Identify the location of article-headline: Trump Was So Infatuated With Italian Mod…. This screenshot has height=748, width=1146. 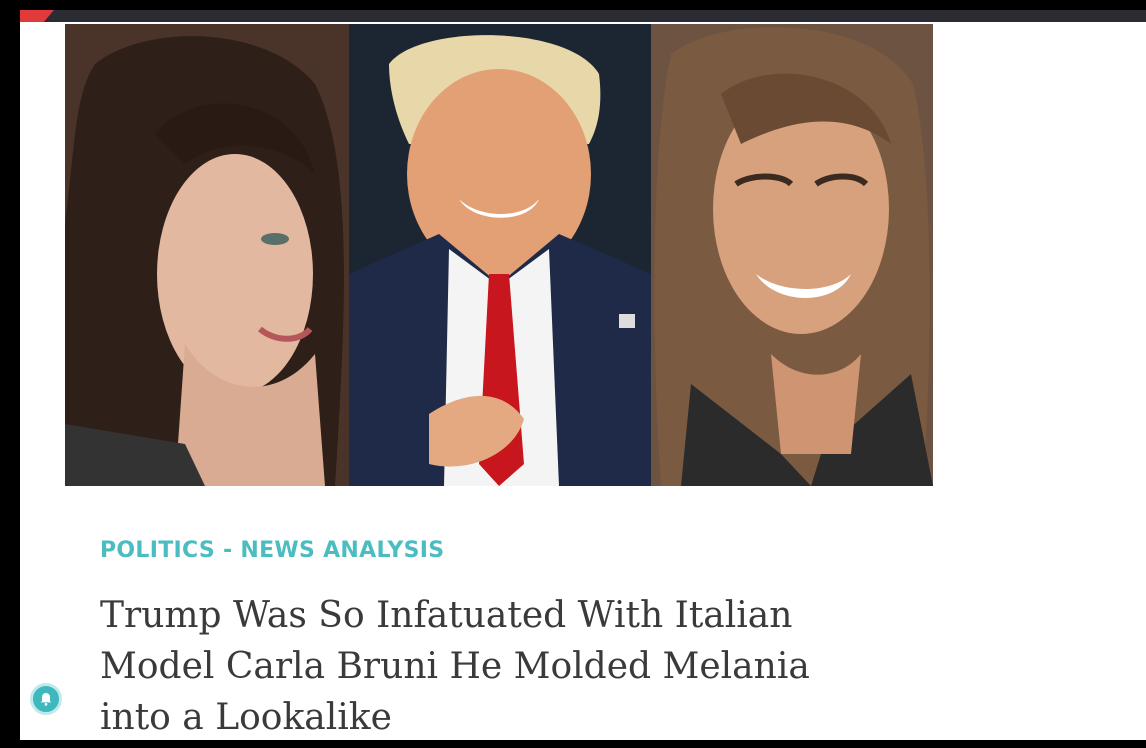
(490, 665).